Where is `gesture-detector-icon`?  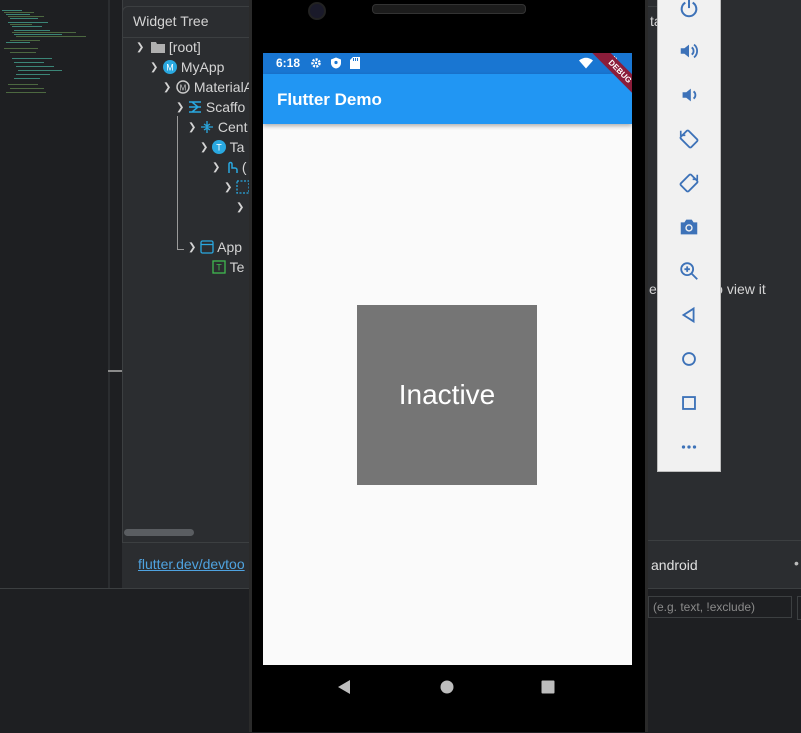 gesture-detector-icon is located at coordinates (233, 167).